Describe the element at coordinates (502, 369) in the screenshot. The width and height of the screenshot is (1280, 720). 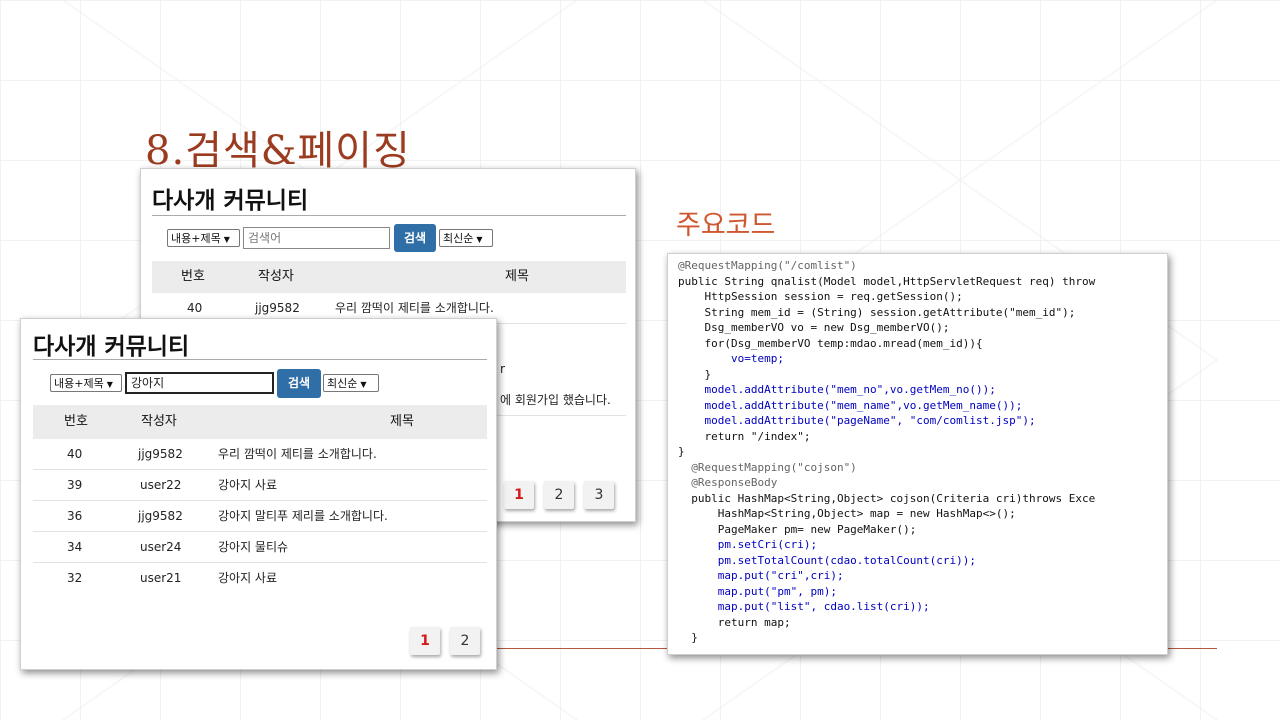
I see `row-title-fragment: r` at that location.